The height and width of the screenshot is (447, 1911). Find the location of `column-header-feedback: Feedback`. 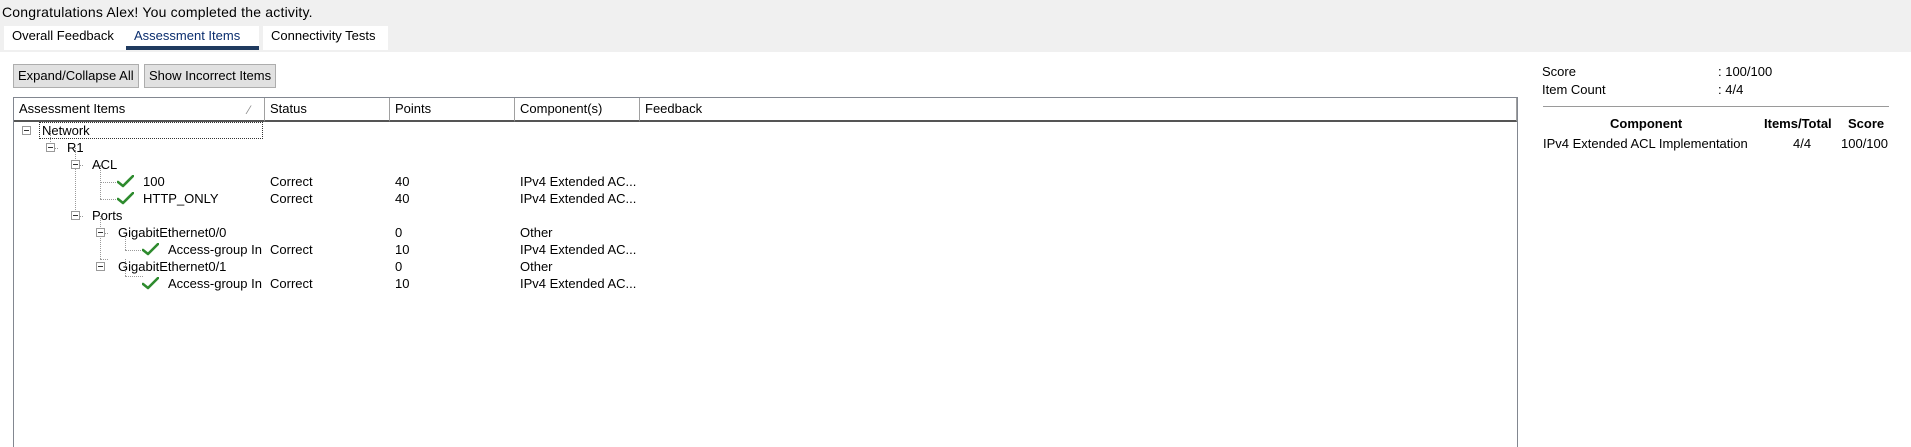

column-header-feedback: Feedback is located at coordinates (1078, 110).